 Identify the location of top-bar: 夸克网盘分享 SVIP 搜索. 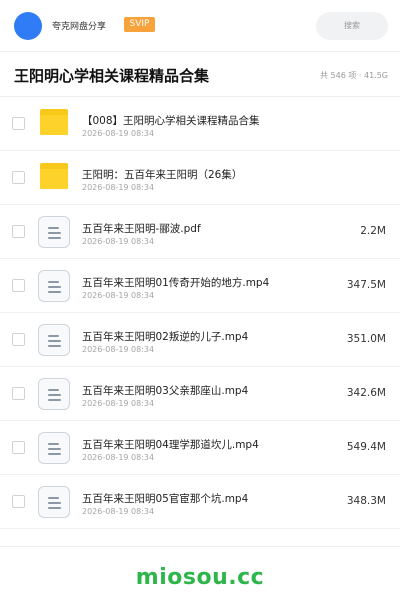
(200, 26).